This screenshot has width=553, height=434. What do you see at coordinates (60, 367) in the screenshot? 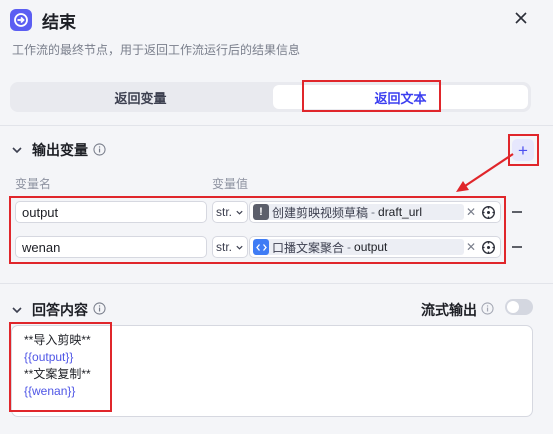
I see `annotation-box-answer` at bounding box center [60, 367].